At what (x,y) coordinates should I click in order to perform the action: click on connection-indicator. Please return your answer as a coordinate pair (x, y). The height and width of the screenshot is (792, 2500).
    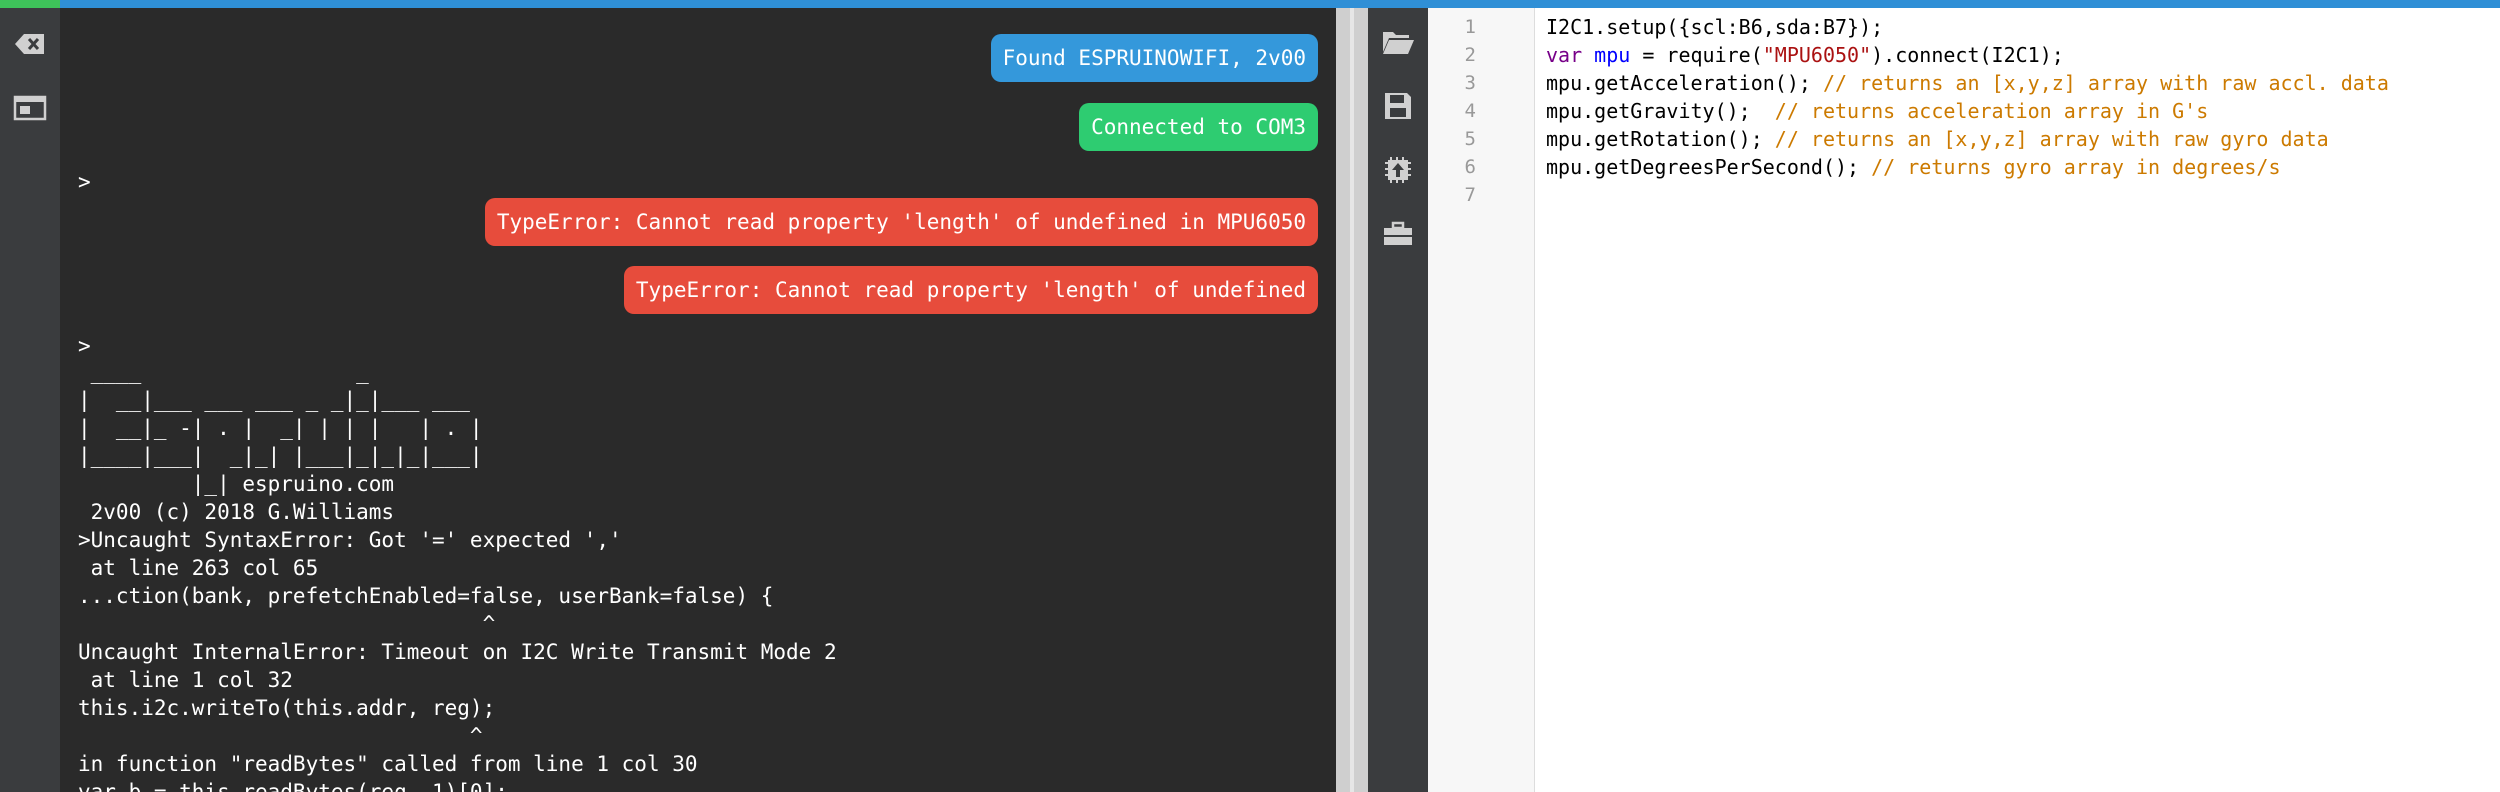
    Looking at the image, I should click on (30, 4).